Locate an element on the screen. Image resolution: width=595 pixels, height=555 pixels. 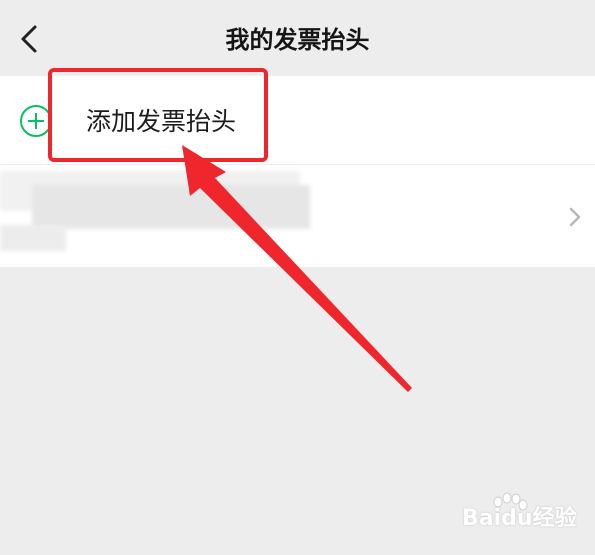
back-button is located at coordinates (29, 39).